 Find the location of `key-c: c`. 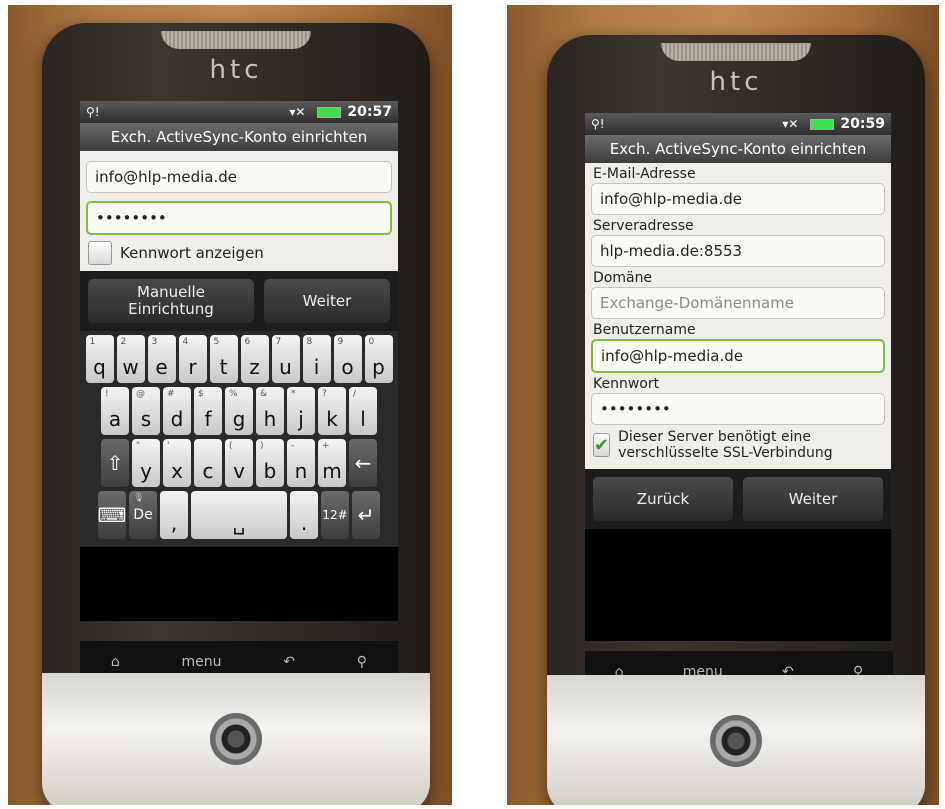

key-c: c is located at coordinates (208, 463).